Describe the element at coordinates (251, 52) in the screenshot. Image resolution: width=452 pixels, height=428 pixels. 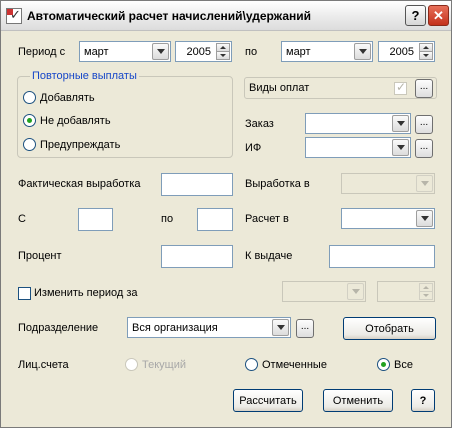
I see `period-to-label: по` at that location.